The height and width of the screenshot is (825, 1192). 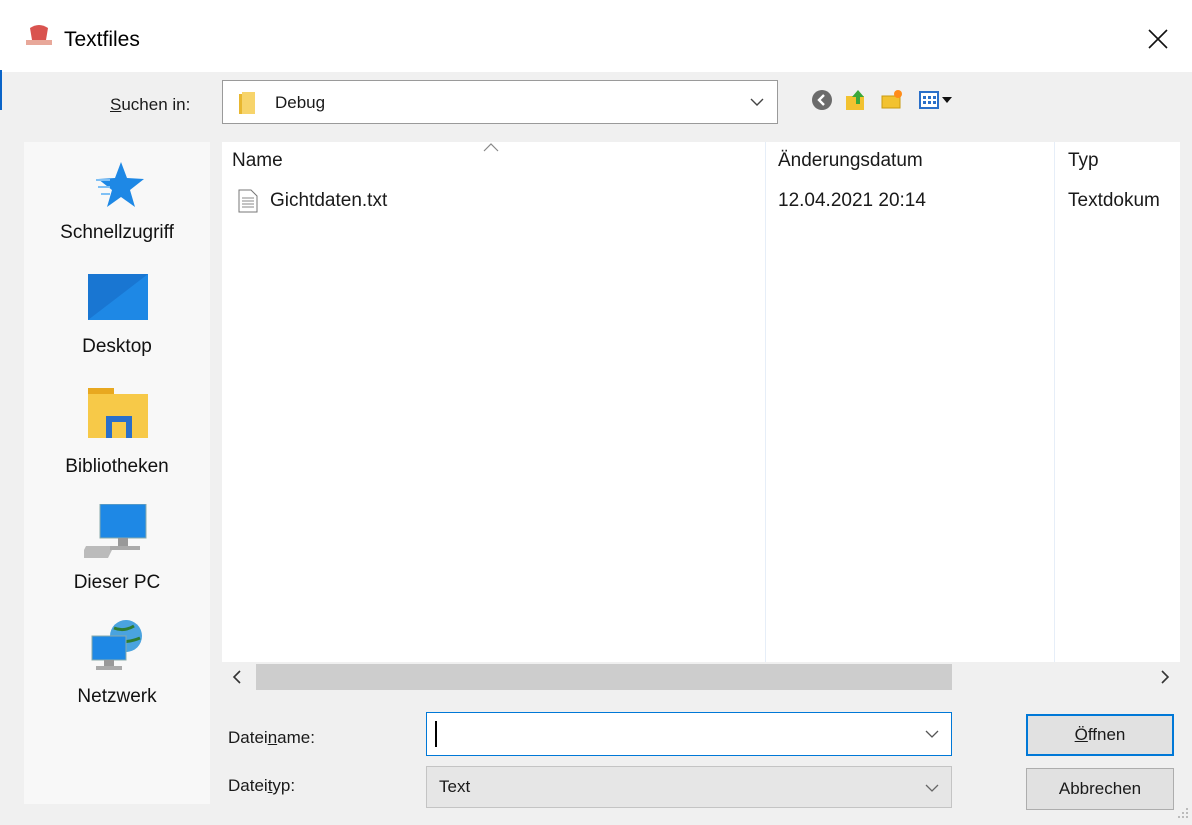 I want to click on text-file-icon, so click(x=248, y=201).